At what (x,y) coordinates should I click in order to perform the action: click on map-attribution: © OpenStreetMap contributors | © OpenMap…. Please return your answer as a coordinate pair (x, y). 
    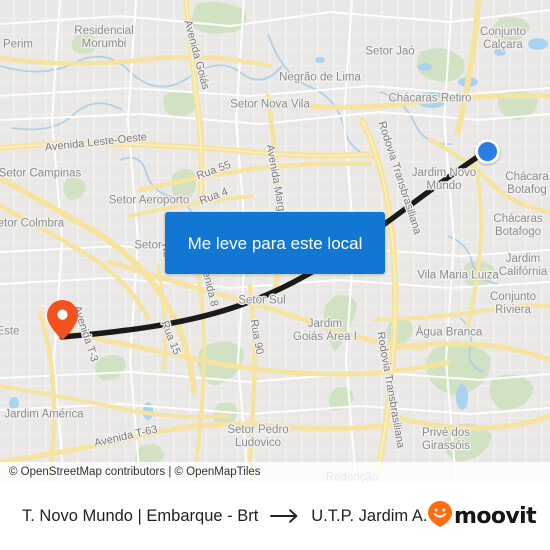
    Looking at the image, I should click on (275, 472).